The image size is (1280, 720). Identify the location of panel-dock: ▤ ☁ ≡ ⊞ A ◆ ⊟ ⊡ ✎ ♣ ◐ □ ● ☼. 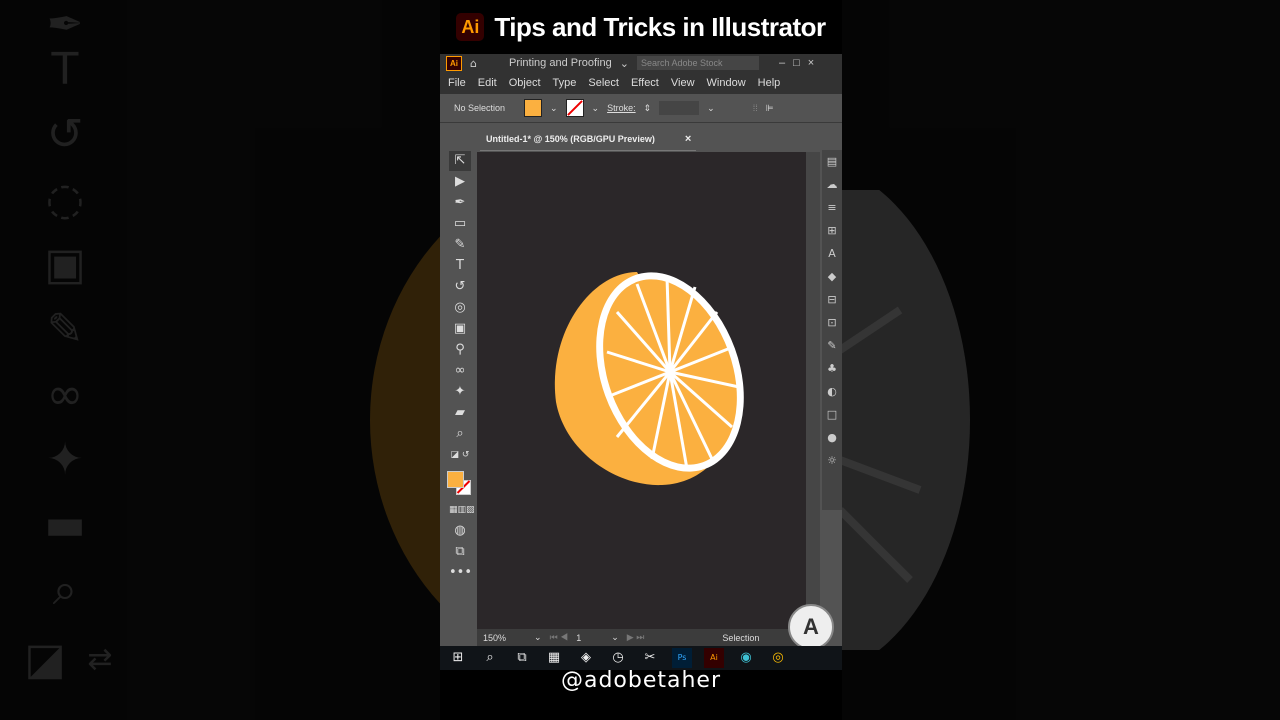
(832, 330).